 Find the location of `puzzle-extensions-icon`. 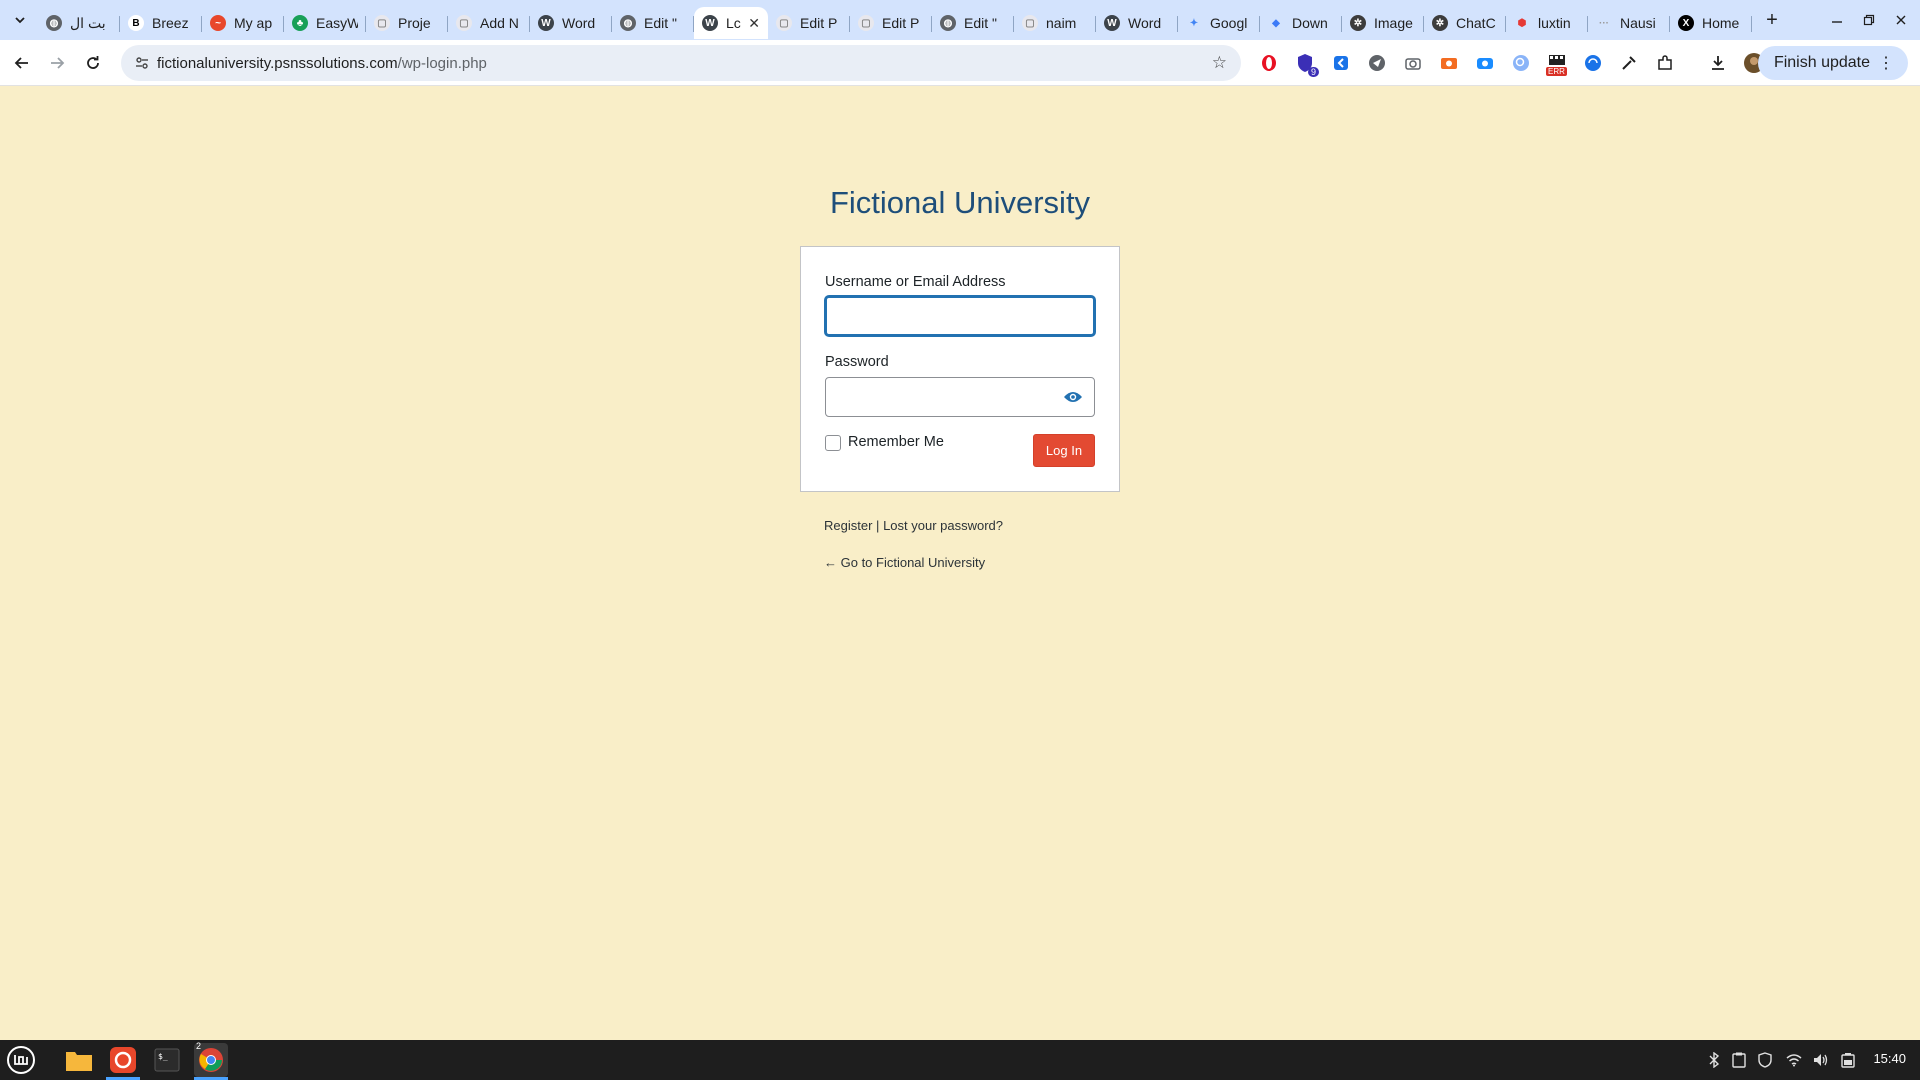

puzzle-extensions-icon is located at coordinates (1665, 63).